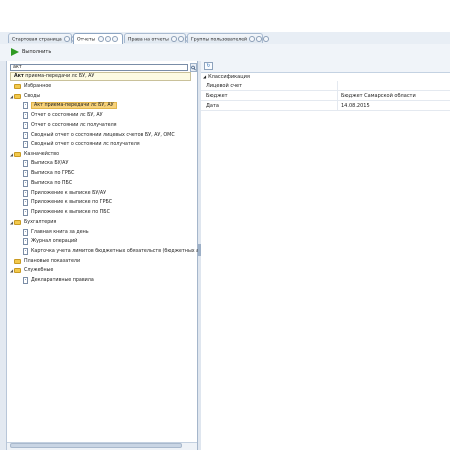 The width and height of the screenshot is (450, 450). I want to click on tree-item-report: Декларативные правила, so click(58, 280).